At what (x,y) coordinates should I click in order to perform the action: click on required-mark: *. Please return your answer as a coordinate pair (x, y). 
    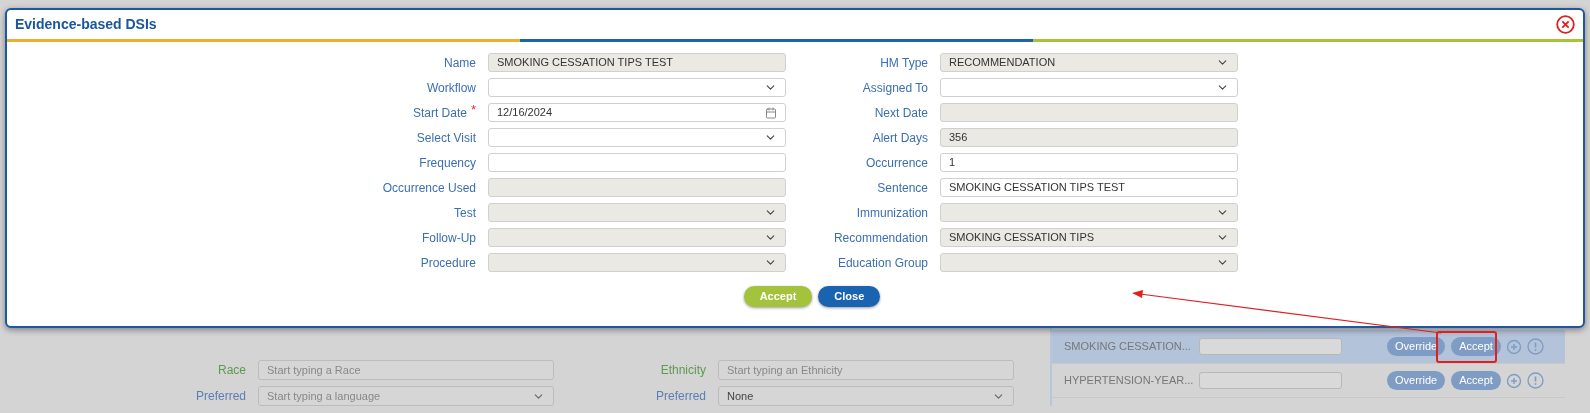
    Looking at the image, I should click on (473, 109).